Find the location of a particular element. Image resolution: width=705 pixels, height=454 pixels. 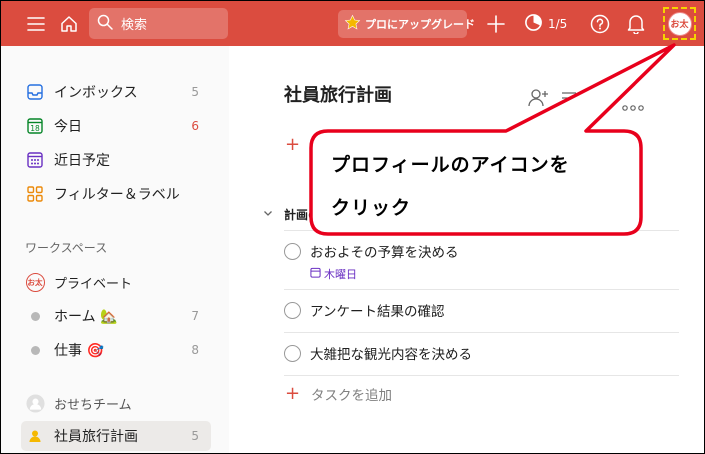

help-icon is located at coordinates (600, 24).